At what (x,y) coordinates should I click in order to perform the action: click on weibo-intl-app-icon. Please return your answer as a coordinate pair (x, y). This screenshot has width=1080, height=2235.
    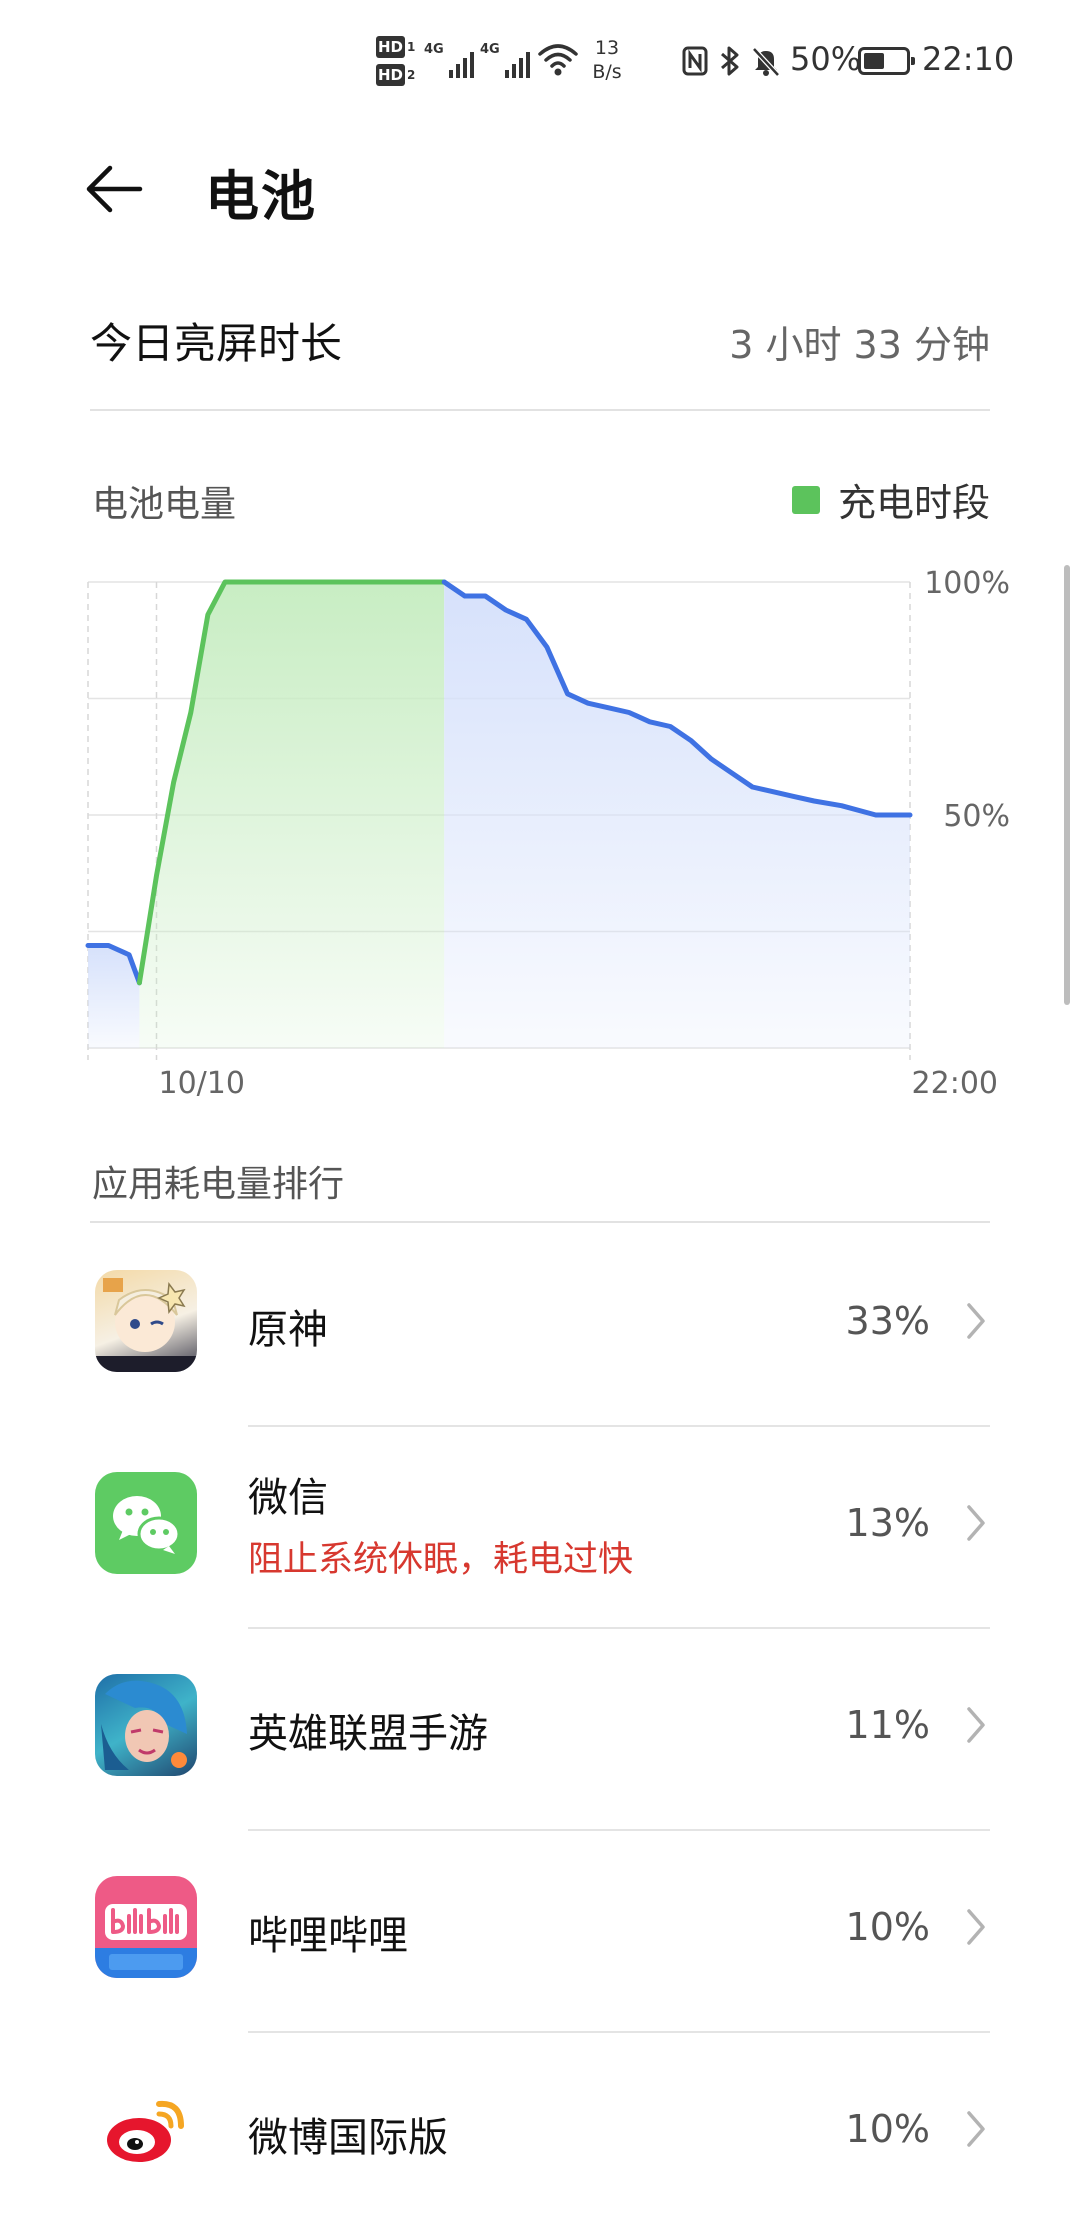
    Looking at the image, I should click on (146, 2129).